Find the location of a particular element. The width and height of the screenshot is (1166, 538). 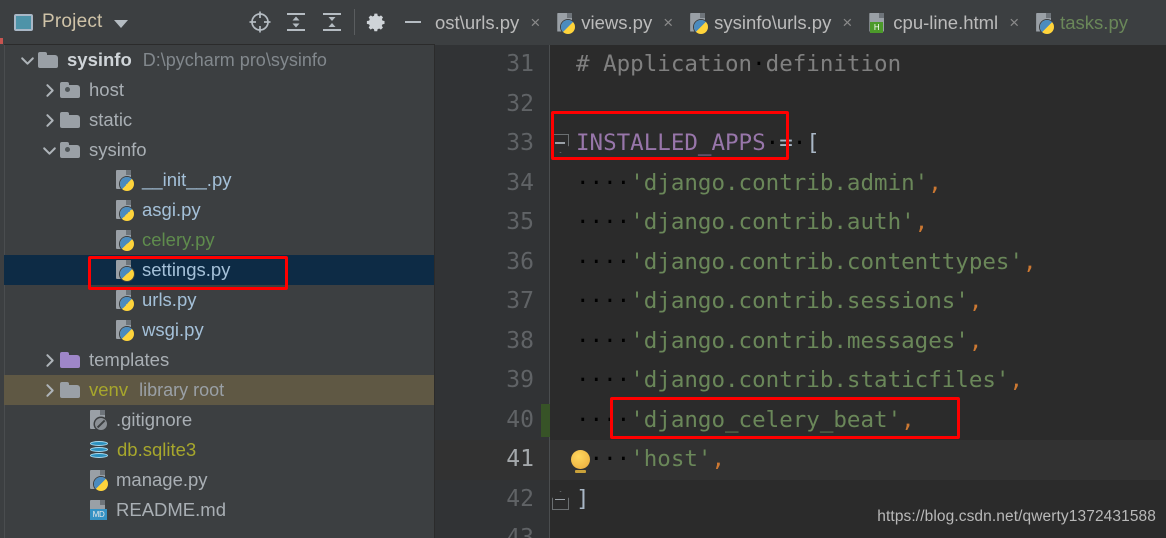

code-line: ····'django_celery_beat', is located at coordinates (858, 421).